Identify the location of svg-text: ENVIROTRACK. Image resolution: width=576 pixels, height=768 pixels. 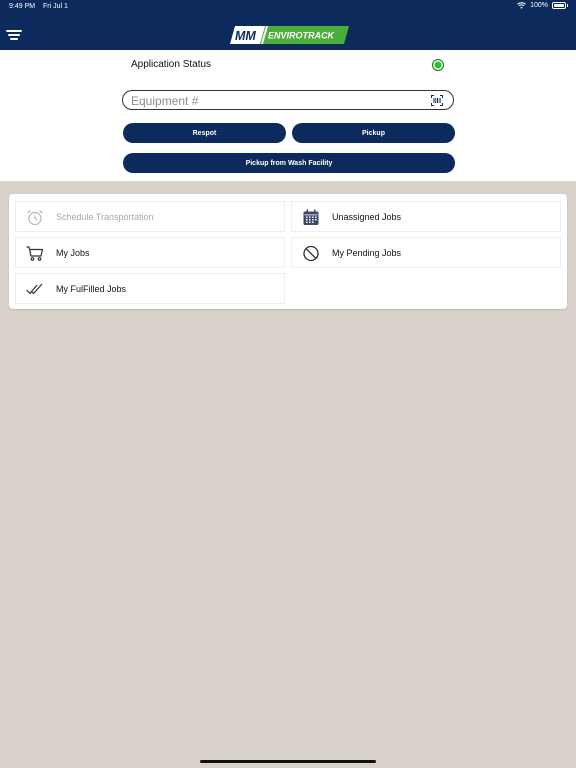
(302, 36).